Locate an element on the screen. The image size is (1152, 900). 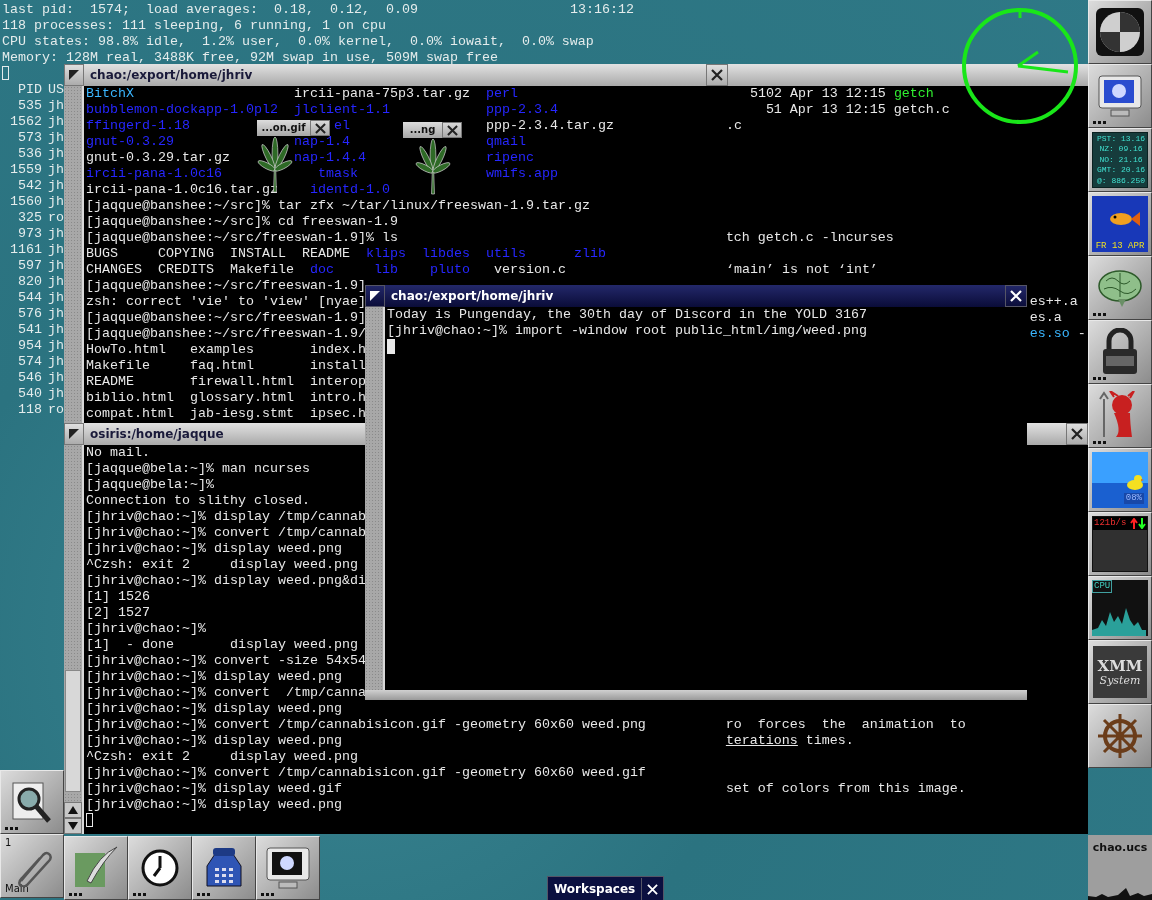
terminal-text: biblio.html glossary.html intro.h is located at coordinates (226, 397).